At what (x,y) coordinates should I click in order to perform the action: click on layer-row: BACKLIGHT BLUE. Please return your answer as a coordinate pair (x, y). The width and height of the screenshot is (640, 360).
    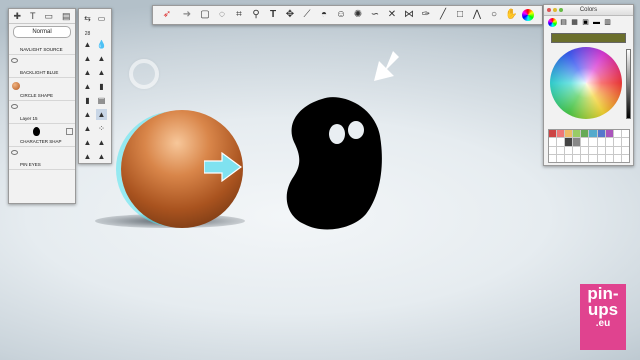
    Looking at the image, I should click on (42, 66).